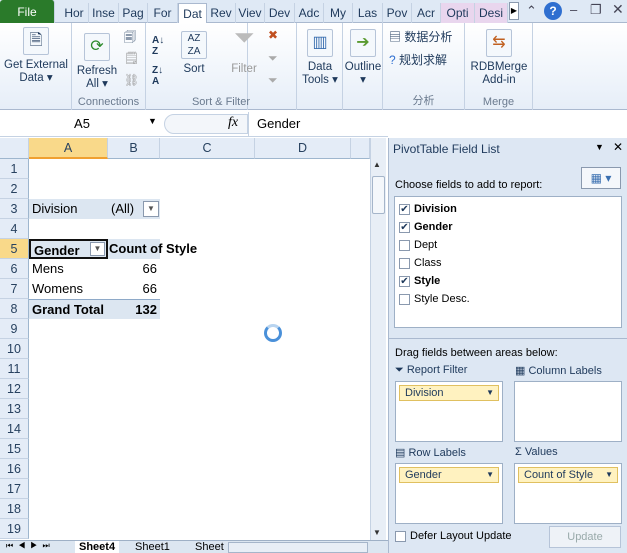  What do you see at coordinates (14, 429) in the screenshot?
I see `row-header: 14` at bounding box center [14, 429].